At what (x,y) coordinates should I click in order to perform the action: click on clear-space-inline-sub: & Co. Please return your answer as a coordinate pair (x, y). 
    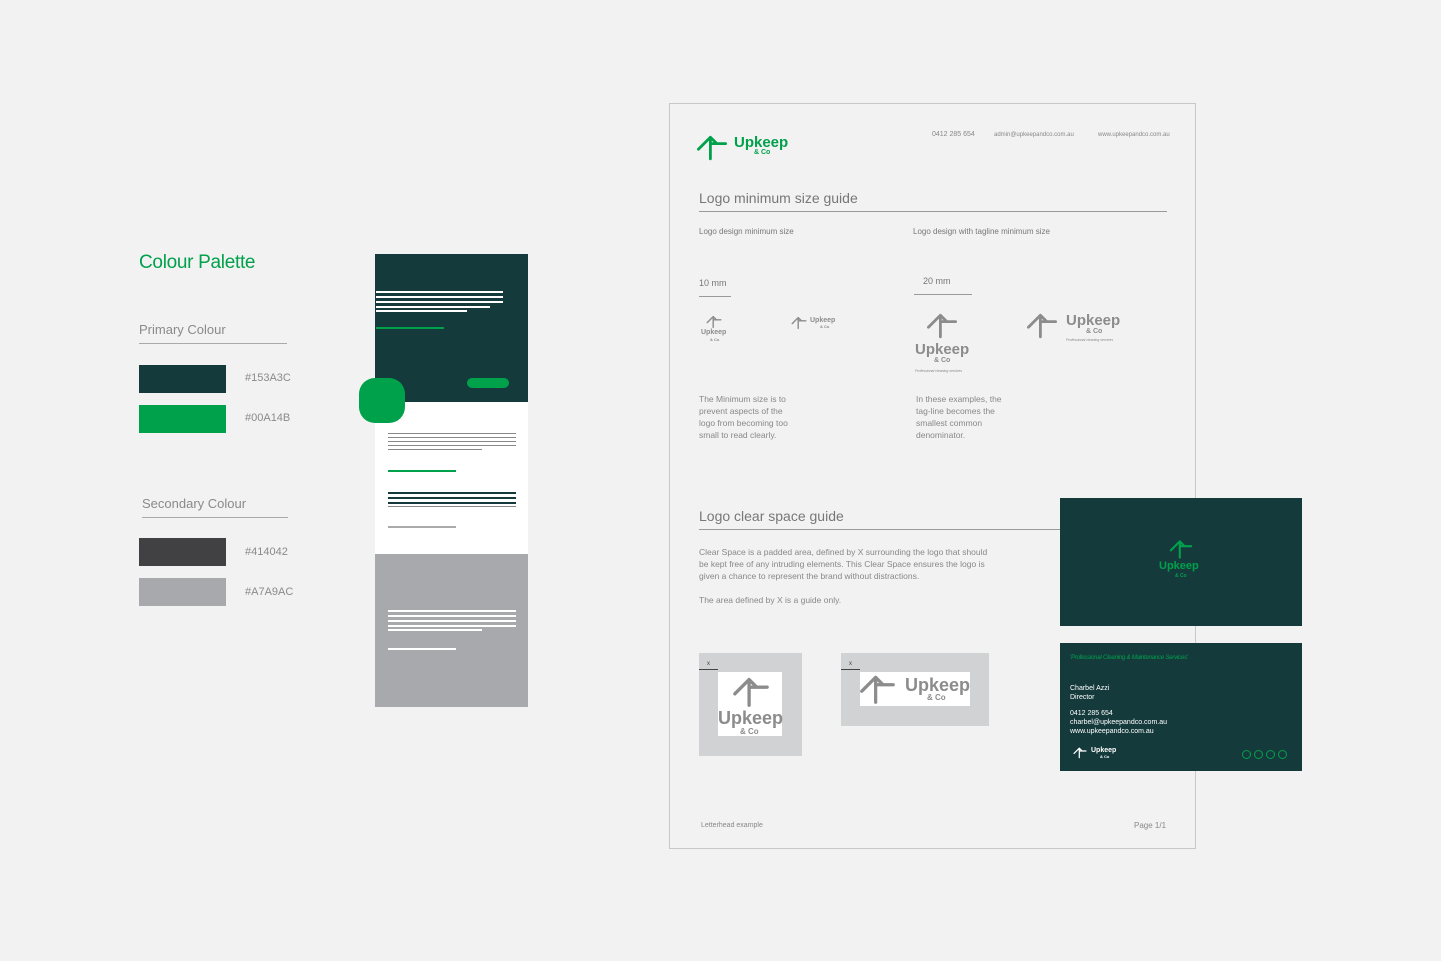
    Looking at the image, I should click on (936, 697).